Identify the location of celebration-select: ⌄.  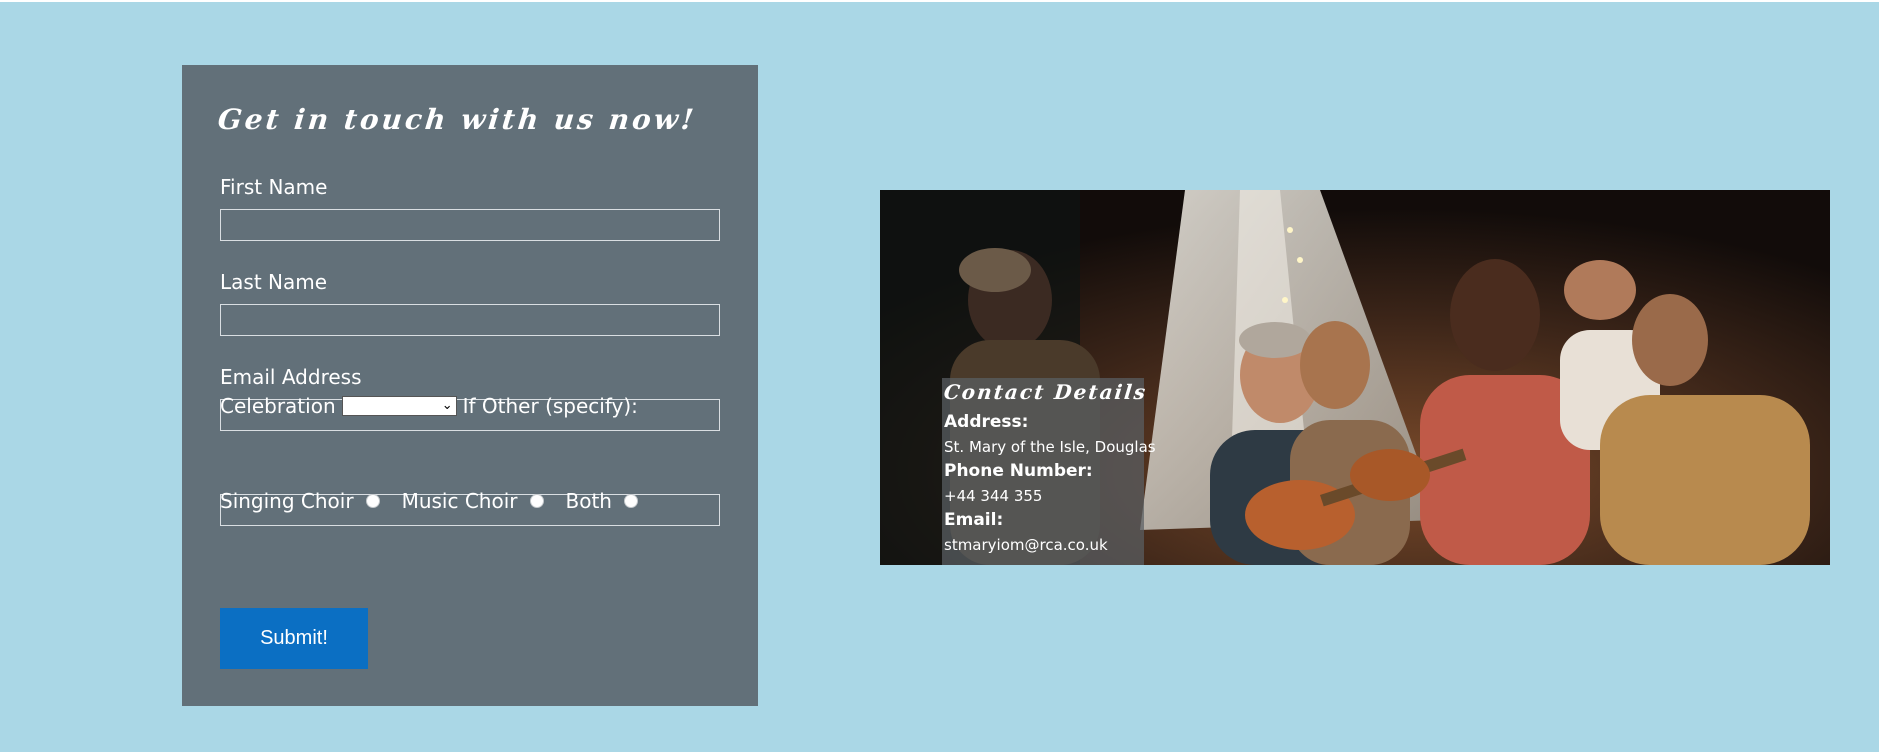
(399, 406).